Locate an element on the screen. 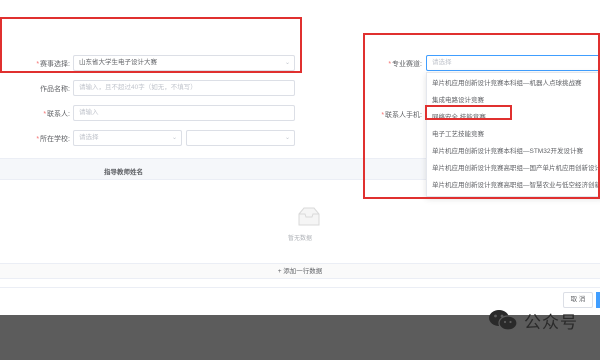 This screenshot has width=600, height=360. add-row-button: + 添加一行数据 is located at coordinates (300, 271).